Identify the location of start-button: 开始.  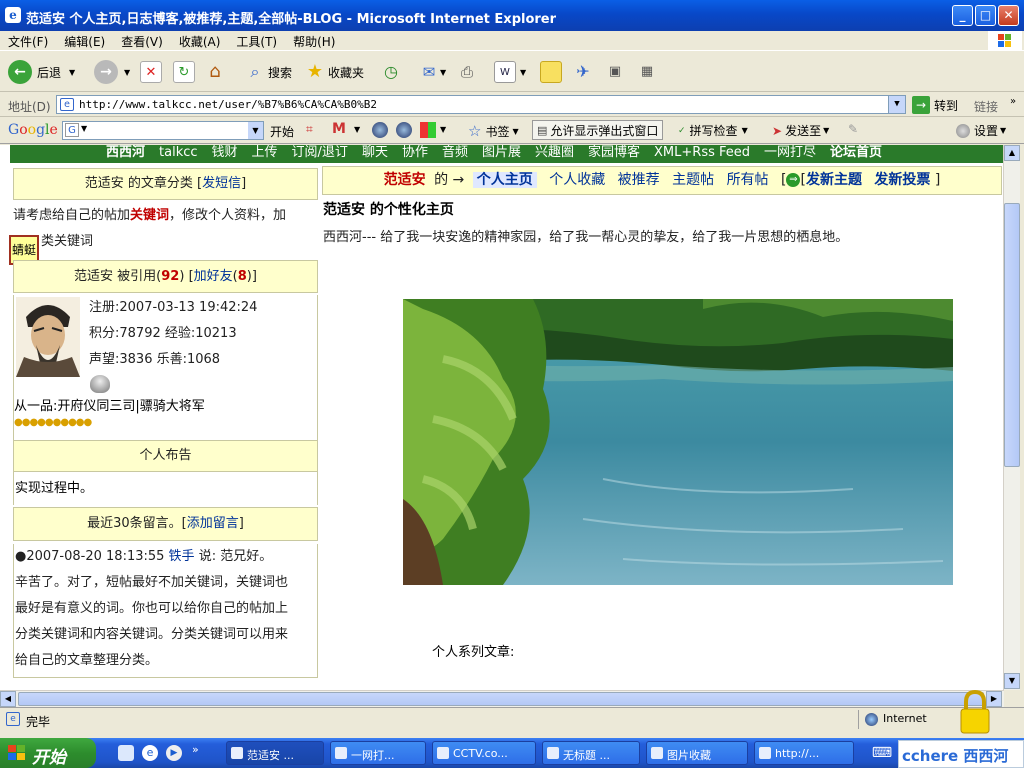
(48, 753).